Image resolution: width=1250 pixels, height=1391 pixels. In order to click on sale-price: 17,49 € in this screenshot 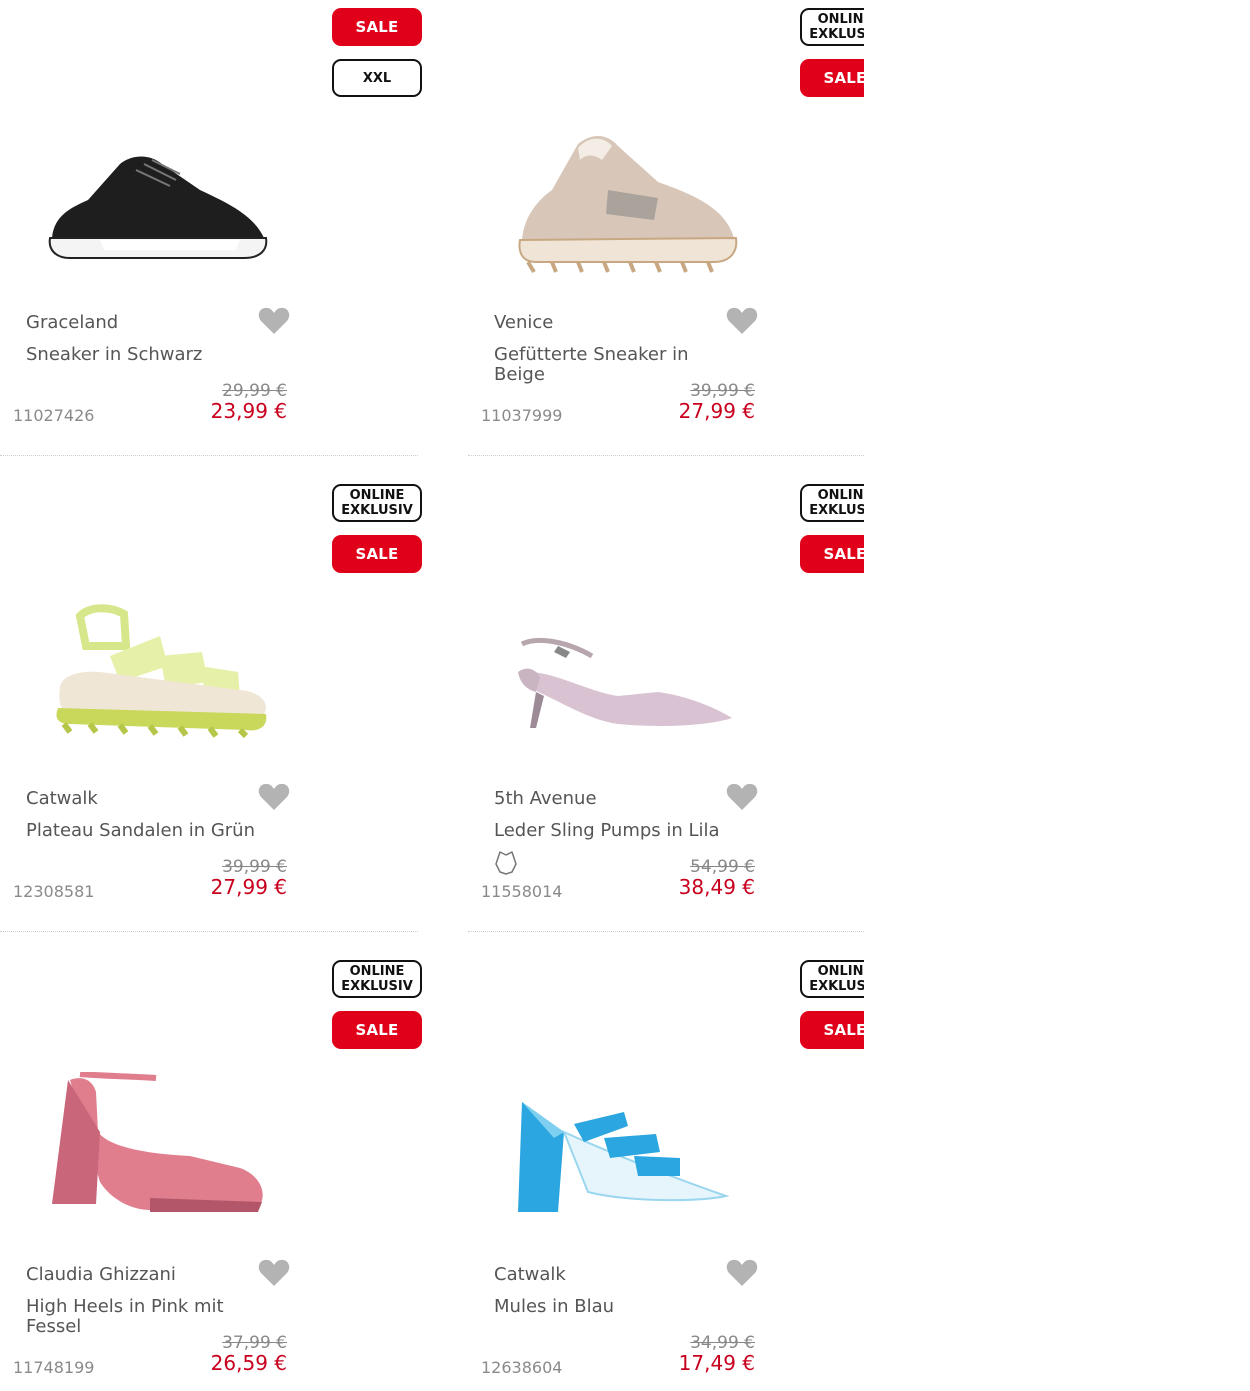, I will do `click(716, 1363)`.